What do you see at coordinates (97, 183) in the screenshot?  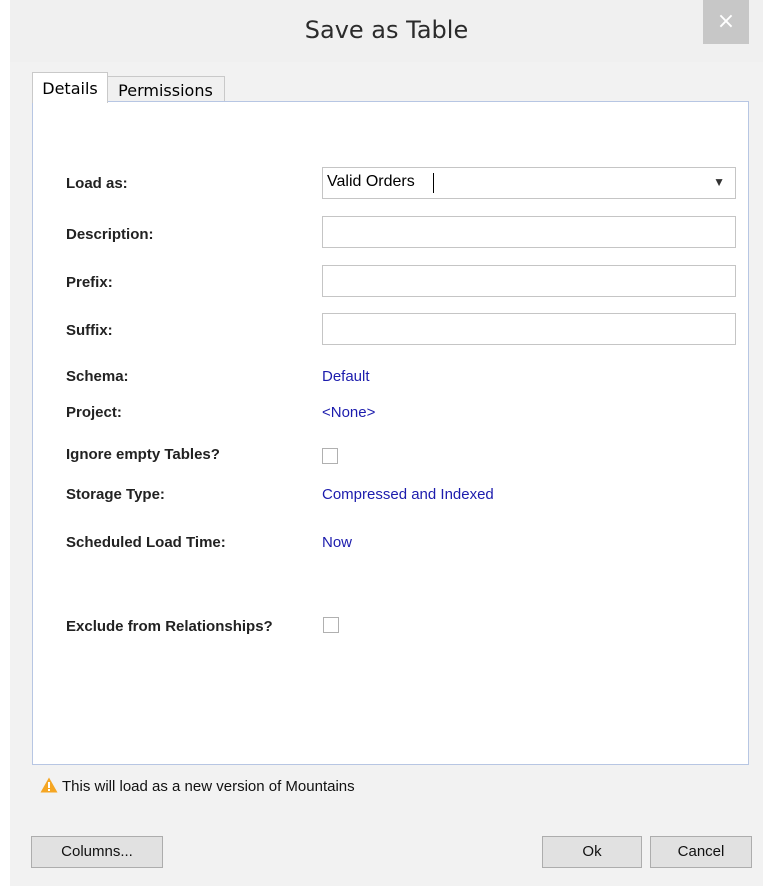 I see `load-as-label: Load as:` at bounding box center [97, 183].